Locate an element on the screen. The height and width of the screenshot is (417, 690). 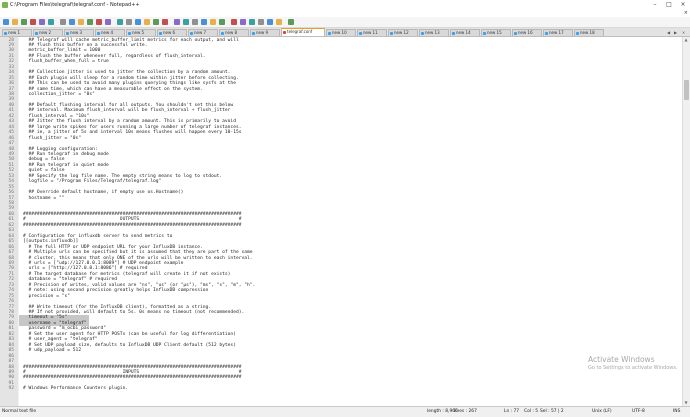
status-line: Ln : 77 is located at coordinates (512, 411).